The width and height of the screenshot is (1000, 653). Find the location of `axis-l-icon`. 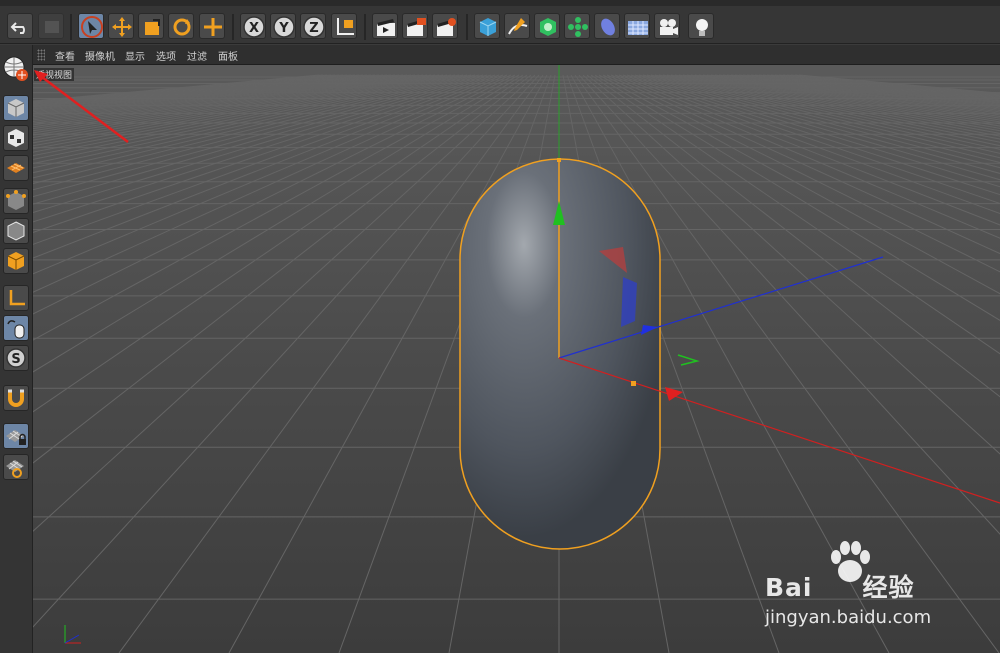

axis-l-icon is located at coordinates (17, 298).